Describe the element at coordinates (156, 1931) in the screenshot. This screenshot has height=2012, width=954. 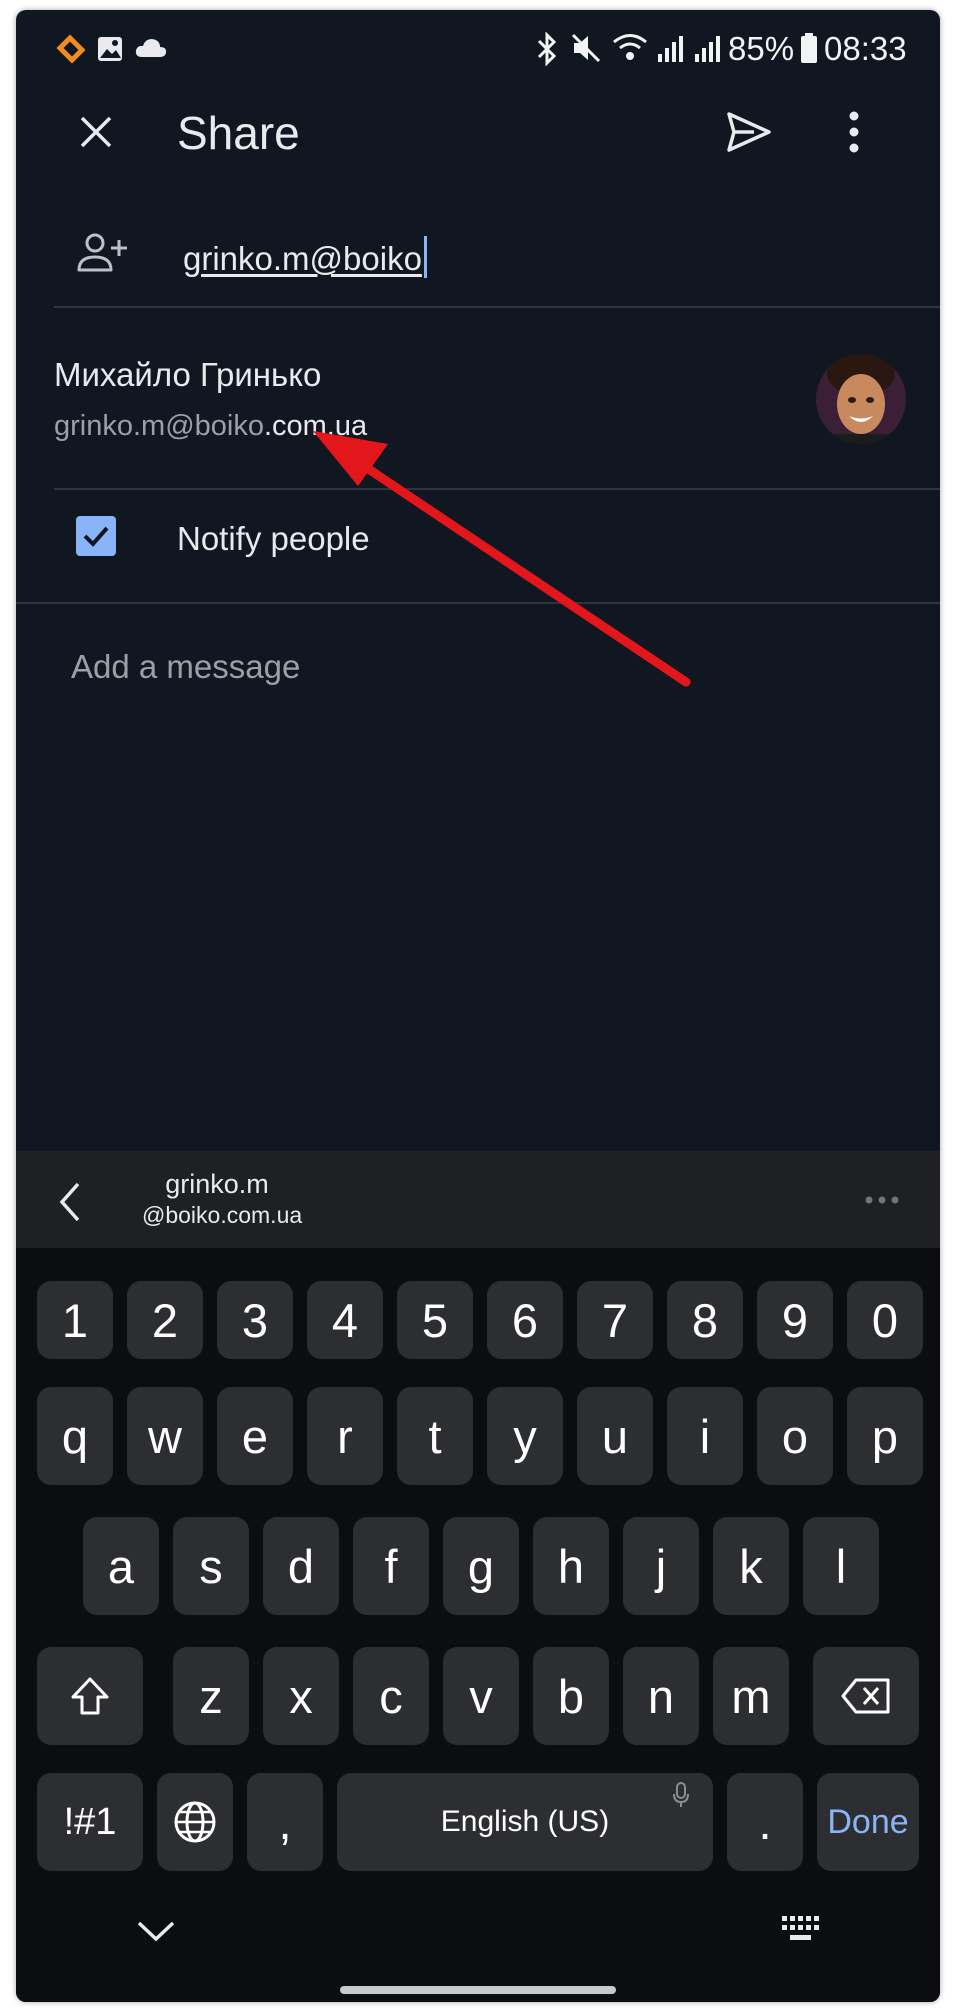
I see `chevron-down-icon` at that location.